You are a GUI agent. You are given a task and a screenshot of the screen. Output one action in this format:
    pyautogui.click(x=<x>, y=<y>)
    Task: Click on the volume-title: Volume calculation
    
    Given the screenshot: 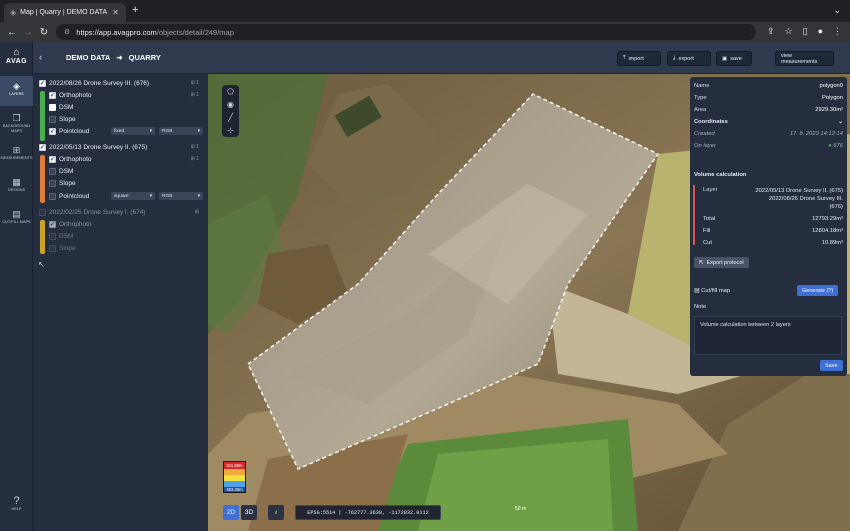 What is the action you would take?
    pyautogui.click(x=720, y=175)
    